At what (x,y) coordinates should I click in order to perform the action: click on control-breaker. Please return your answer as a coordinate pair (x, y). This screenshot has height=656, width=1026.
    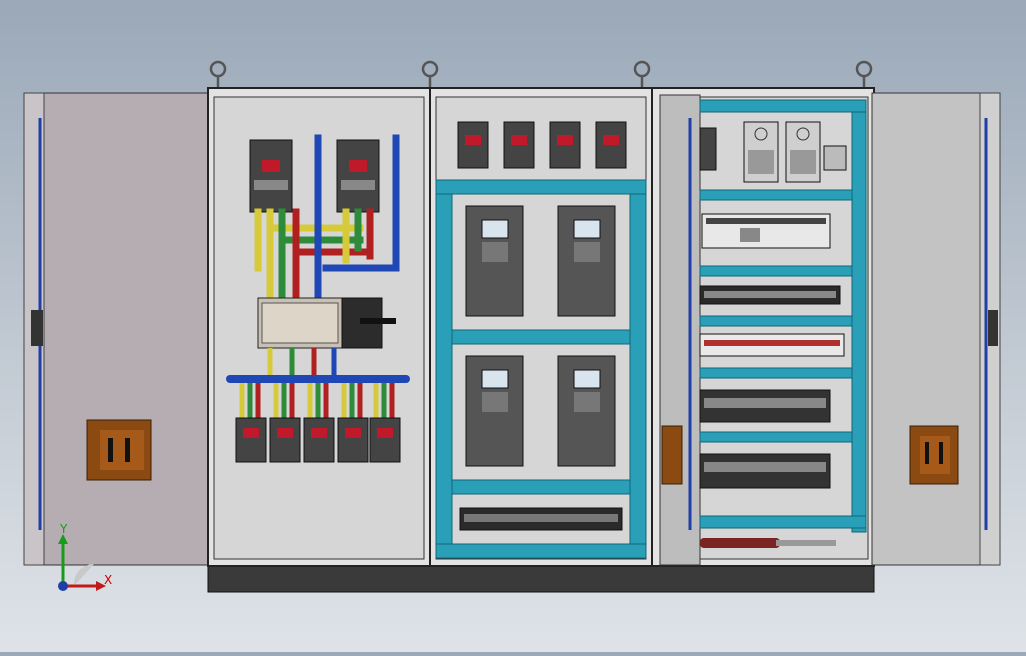
    Looking at the image, I should click on (708, 149).